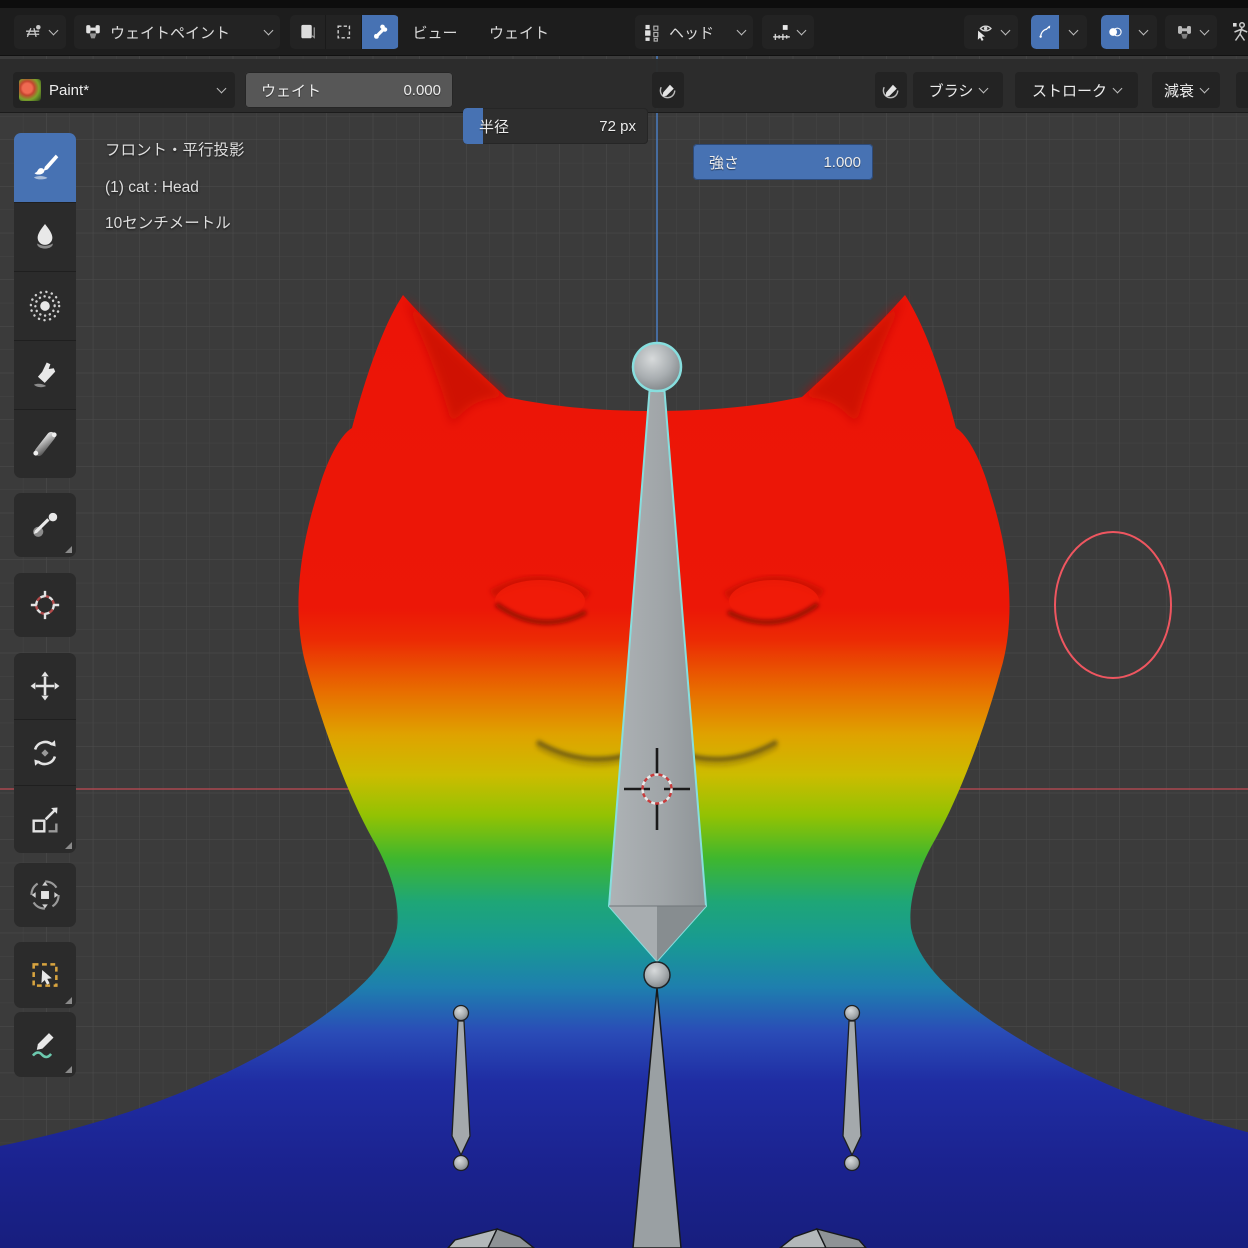 Image resolution: width=1248 pixels, height=1248 pixels. I want to click on overlays-toggle, so click(1115, 32).